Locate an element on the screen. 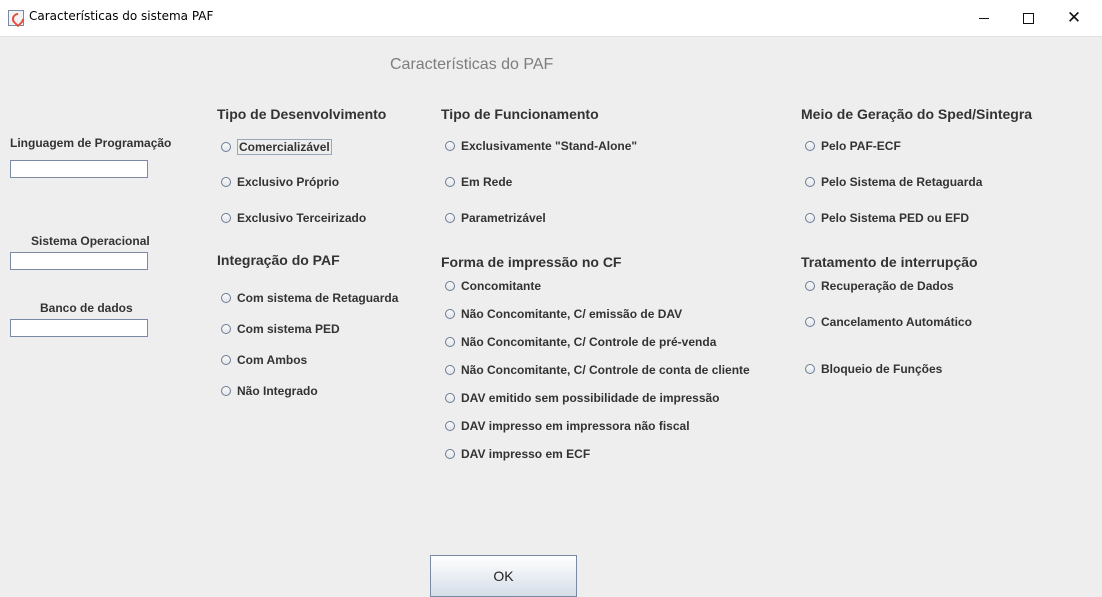  radio-dav-nao-fiscal: DAV impresso em impressora não fiscal is located at coordinates (567, 426).